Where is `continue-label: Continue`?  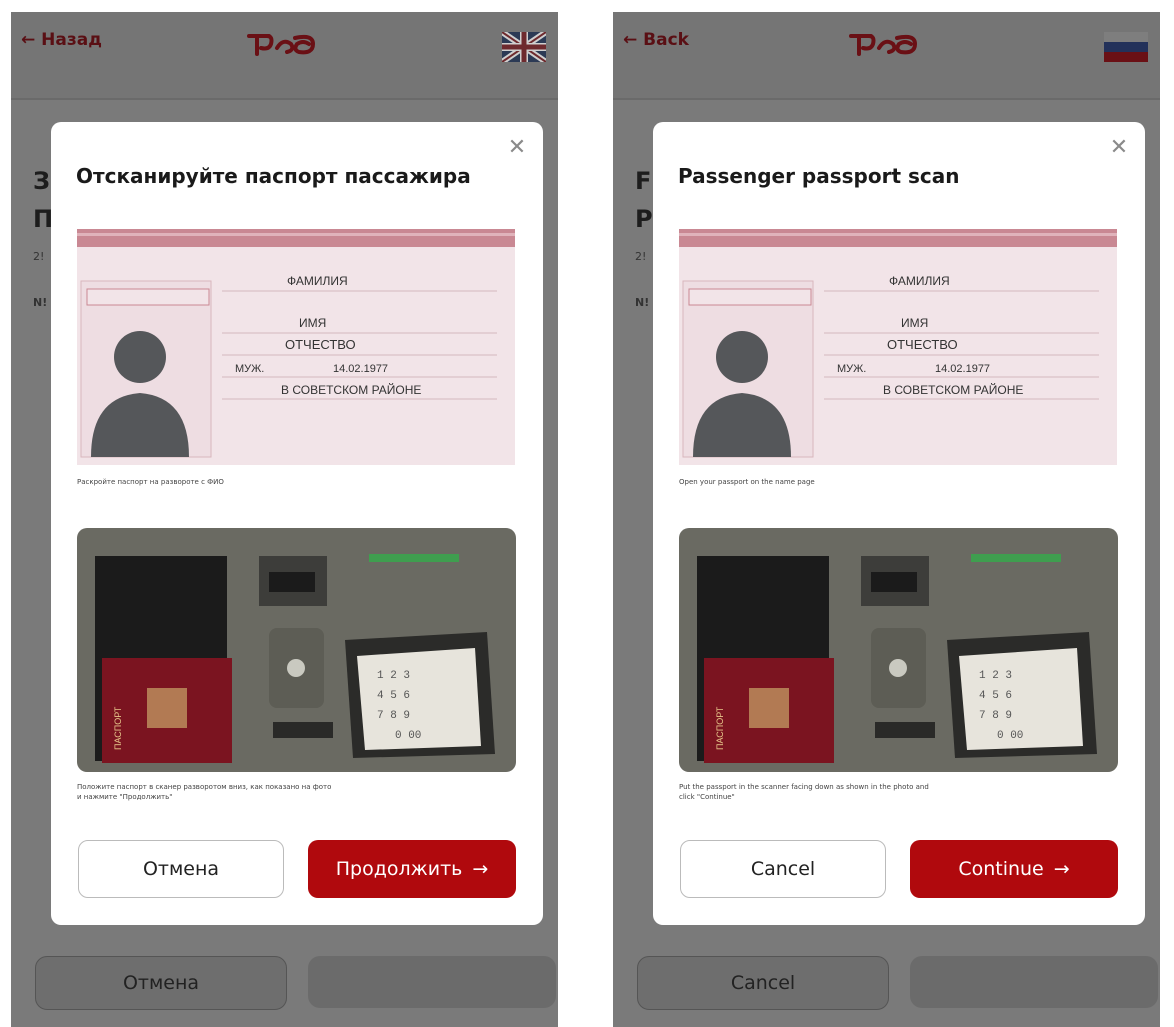
continue-label: Continue is located at coordinates (1001, 869).